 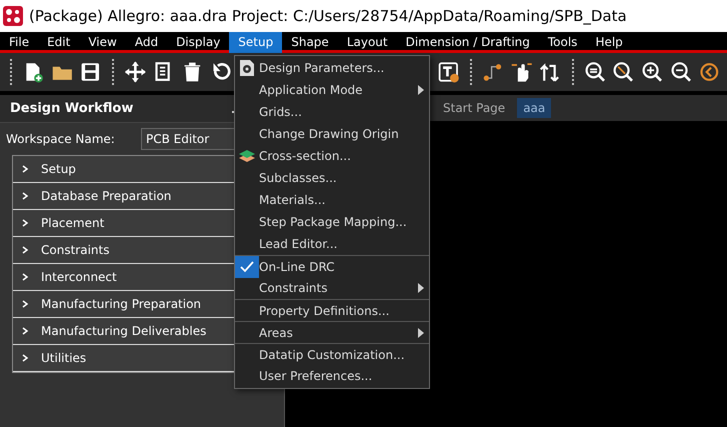 I want to click on window-title: (Package) Allegro: aaa.dra Project: C:/Users/28754/AppData/Roaming/SPB_Data, so click(x=328, y=16).